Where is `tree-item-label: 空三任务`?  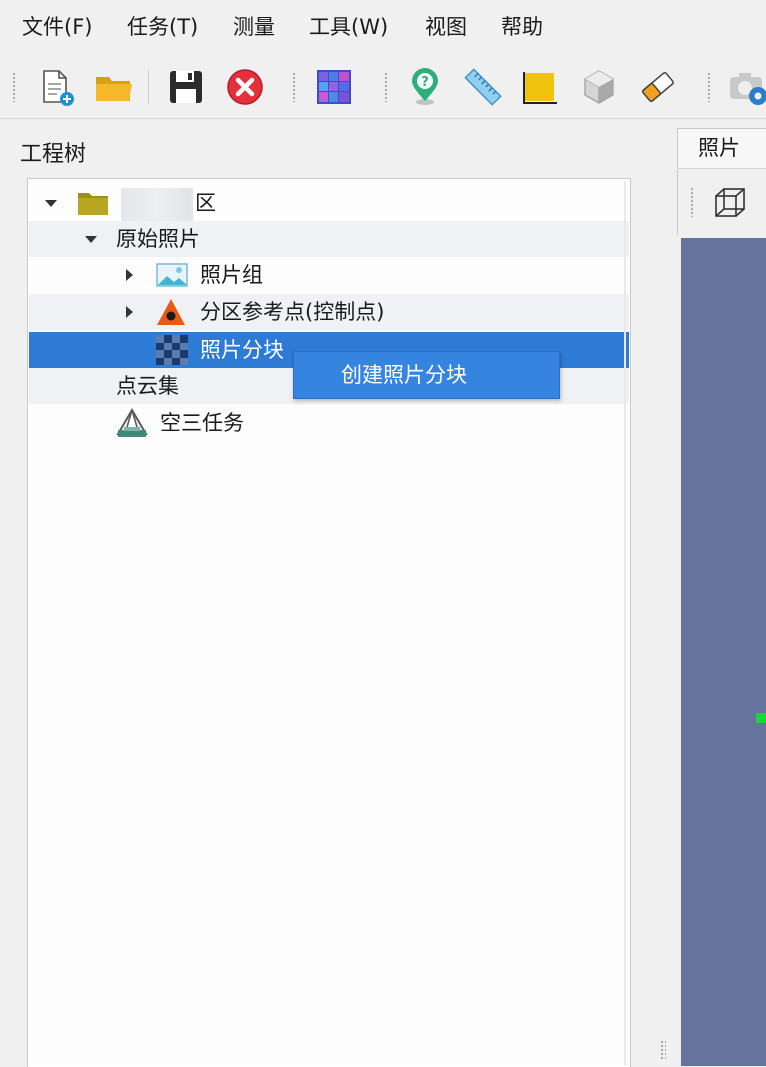
tree-item-label: 空三任务 is located at coordinates (202, 423).